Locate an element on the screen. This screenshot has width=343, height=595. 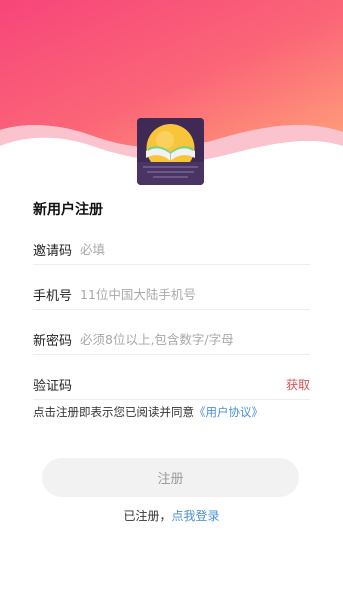
phone-row: 手机号 is located at coordinates (171, 294).